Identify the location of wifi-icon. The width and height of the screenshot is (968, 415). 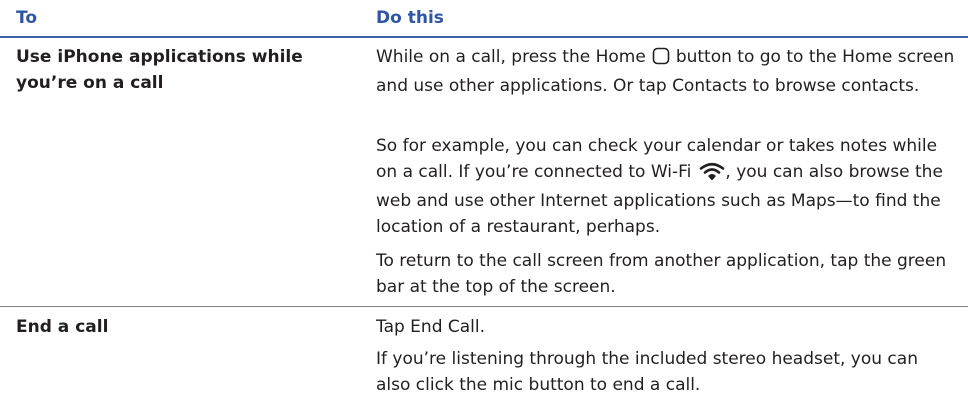
(712, 175).